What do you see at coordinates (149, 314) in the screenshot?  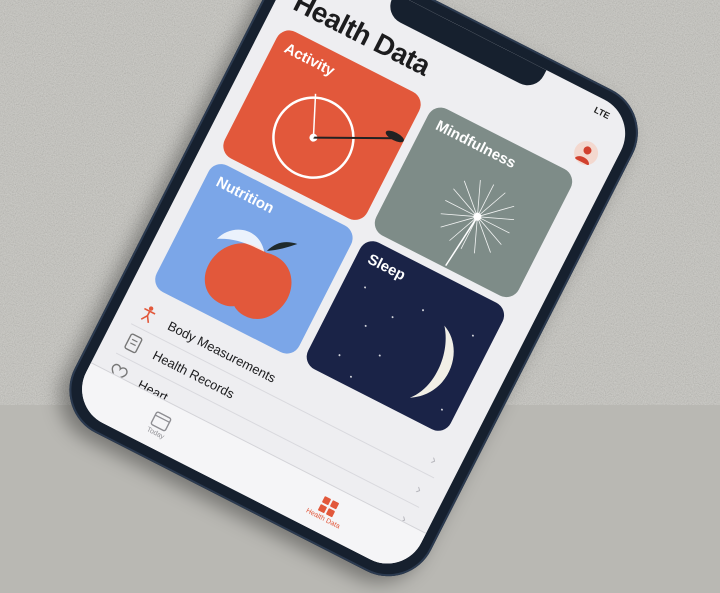 I see `body-figure-icon` at bounding box center [149, 314].